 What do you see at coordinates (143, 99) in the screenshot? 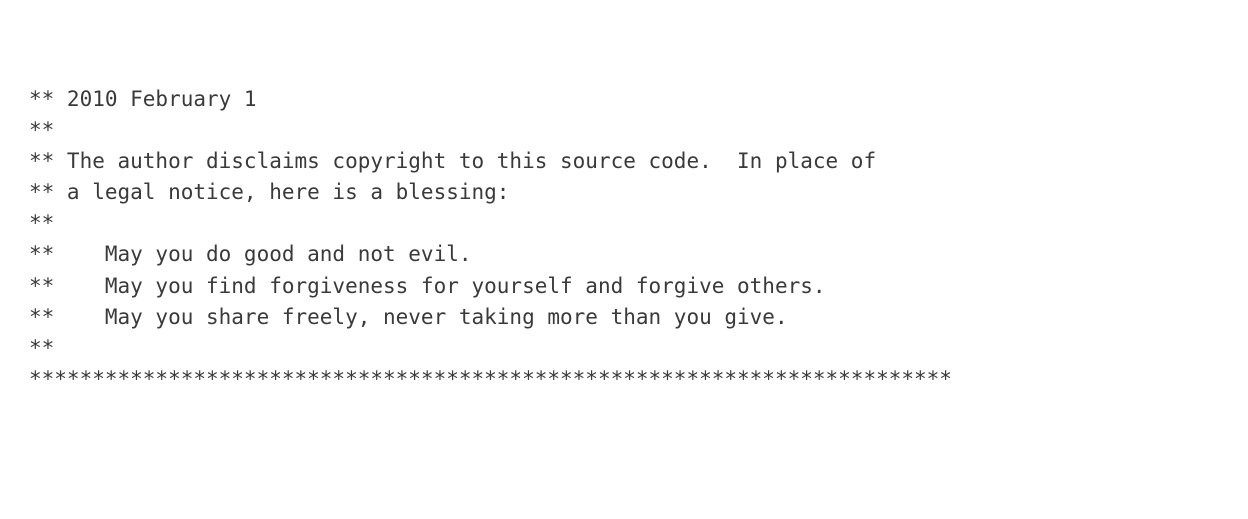
I see `code-line: ** 2010 February 1` at bounding box center [143, 99].